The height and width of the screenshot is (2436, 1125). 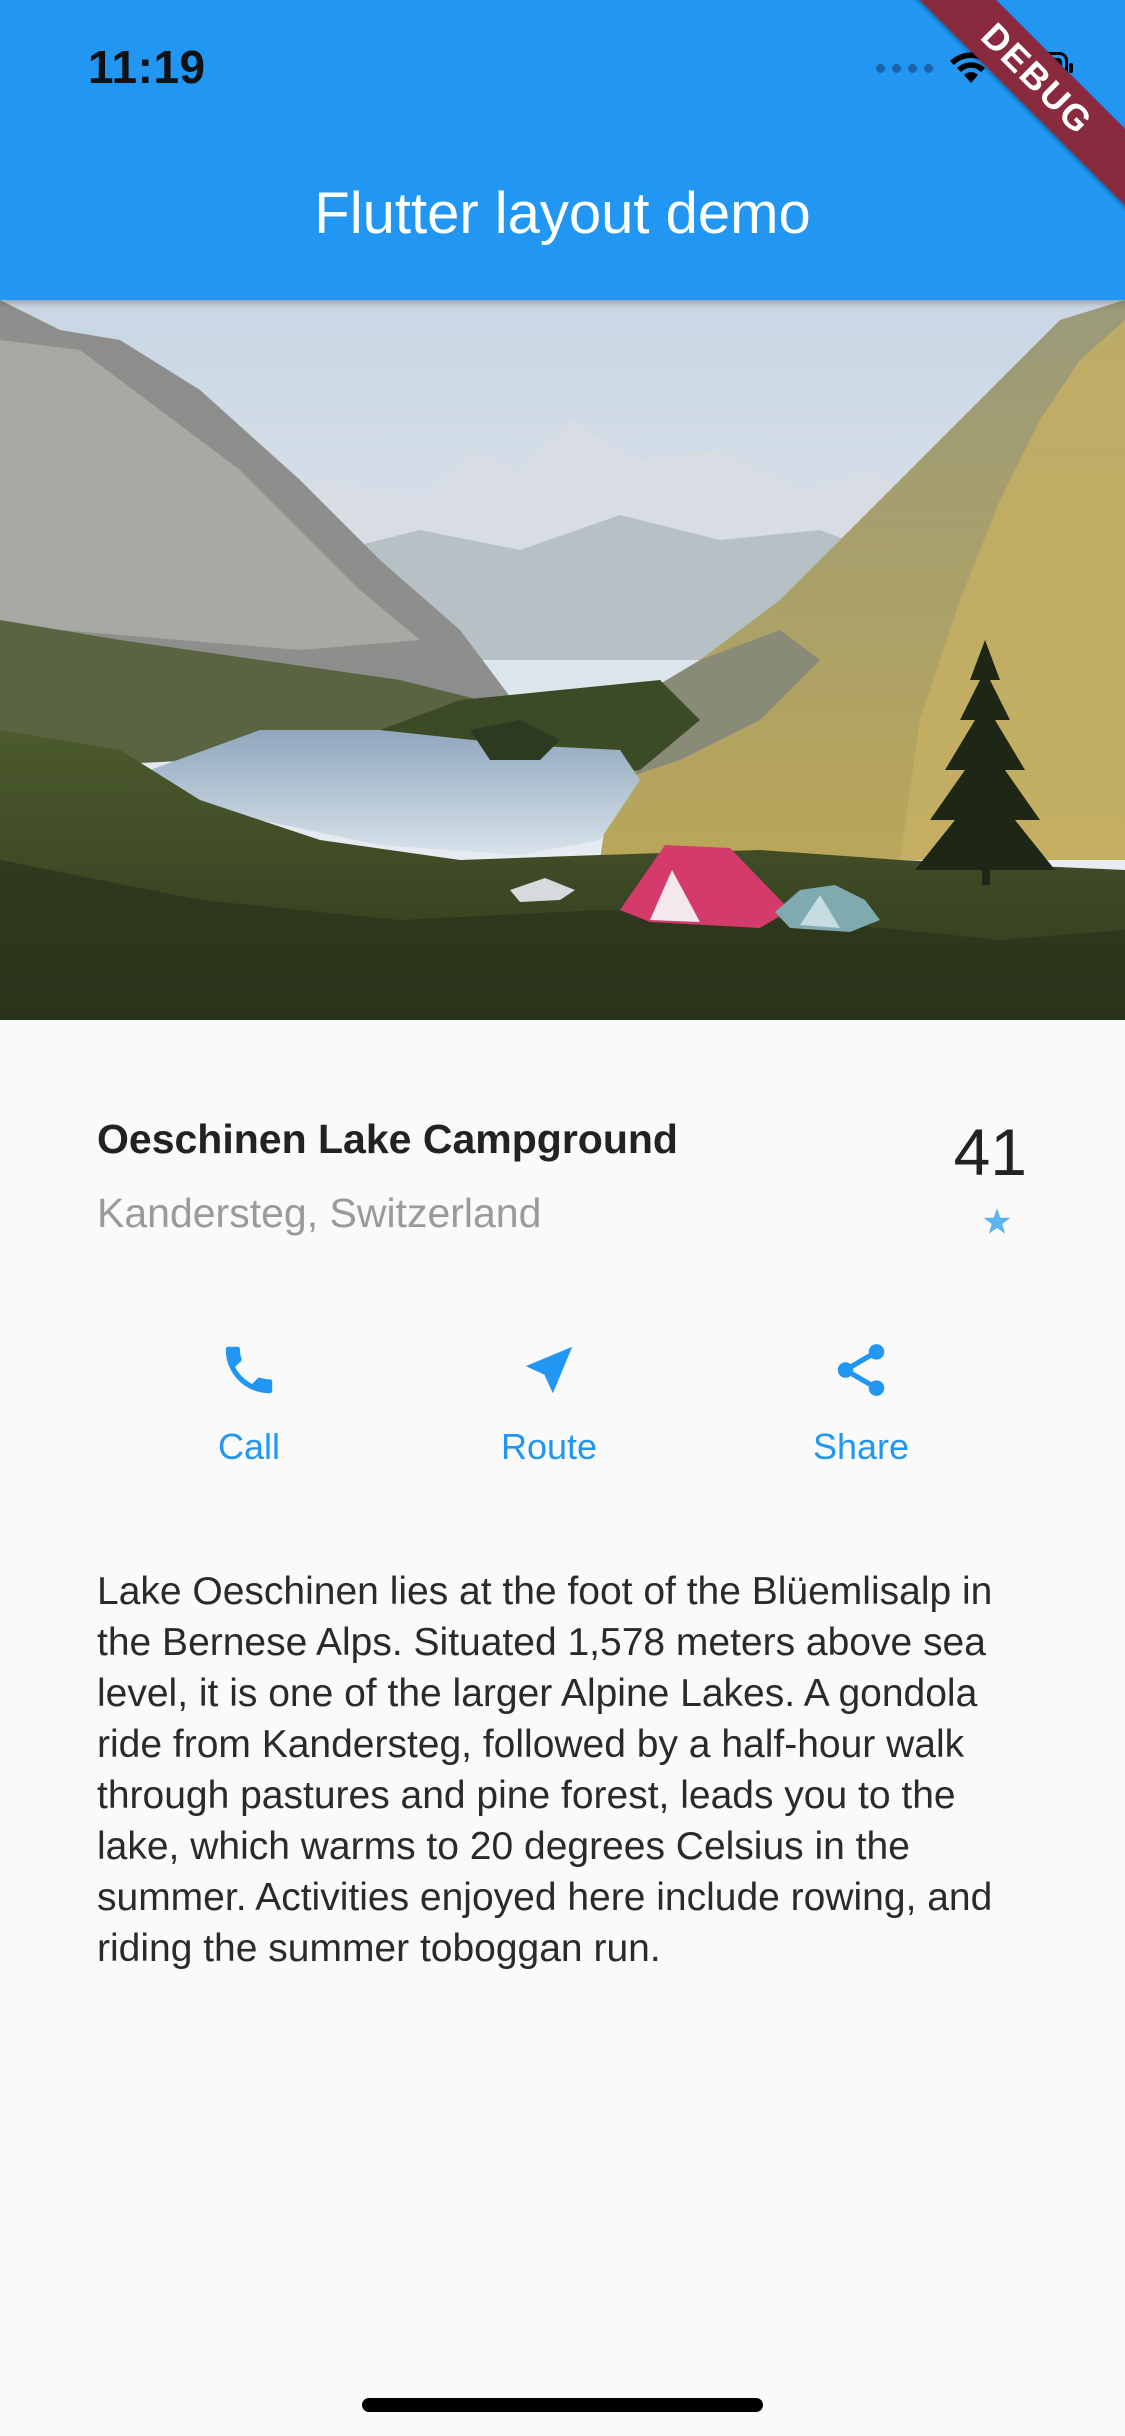 I want to click on status-time: 11:19, so click(x=147, y=67).